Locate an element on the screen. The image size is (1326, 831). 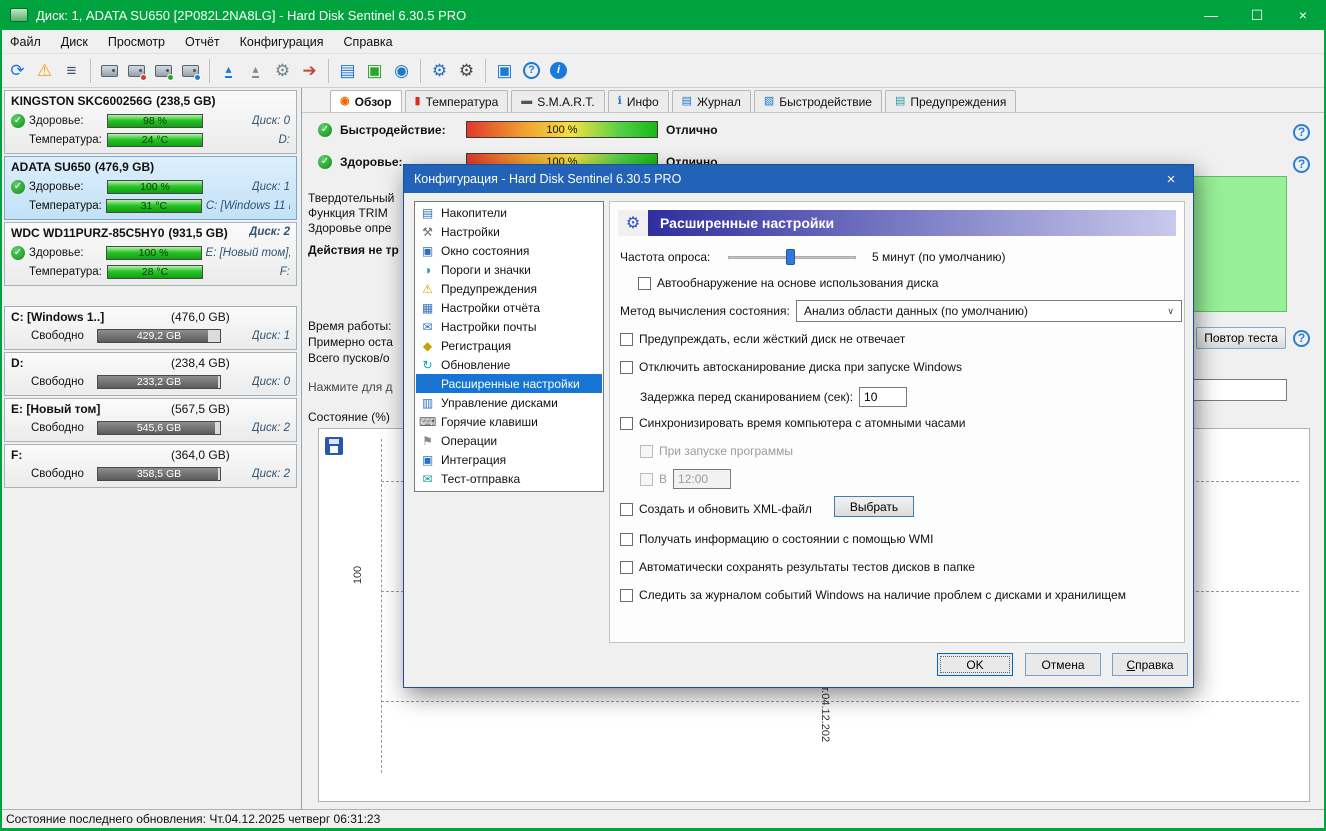
menu-item-2: Просмотр is located at coordinates (136, 42).